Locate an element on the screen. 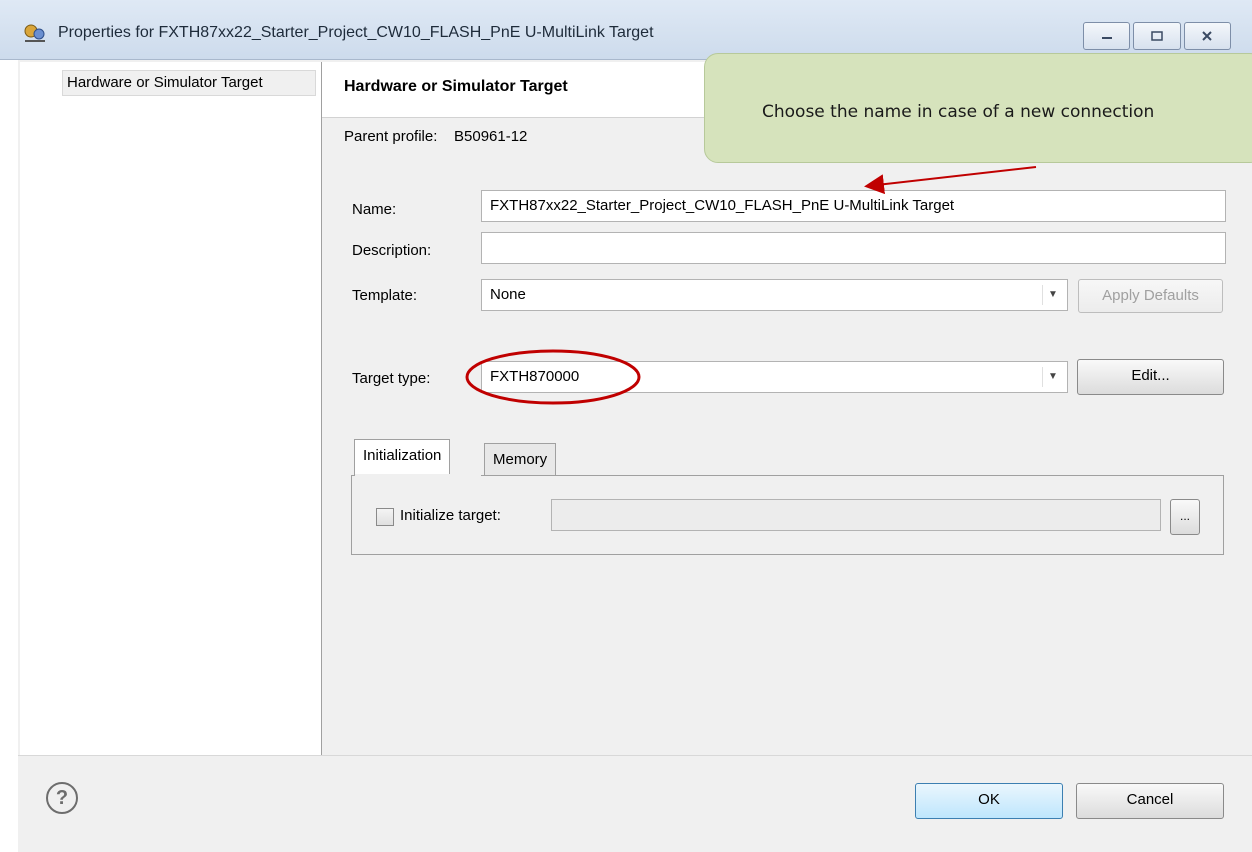 This screenshot has width=1252, height=852. annotation-arrow is located at coordinates (950, 180).